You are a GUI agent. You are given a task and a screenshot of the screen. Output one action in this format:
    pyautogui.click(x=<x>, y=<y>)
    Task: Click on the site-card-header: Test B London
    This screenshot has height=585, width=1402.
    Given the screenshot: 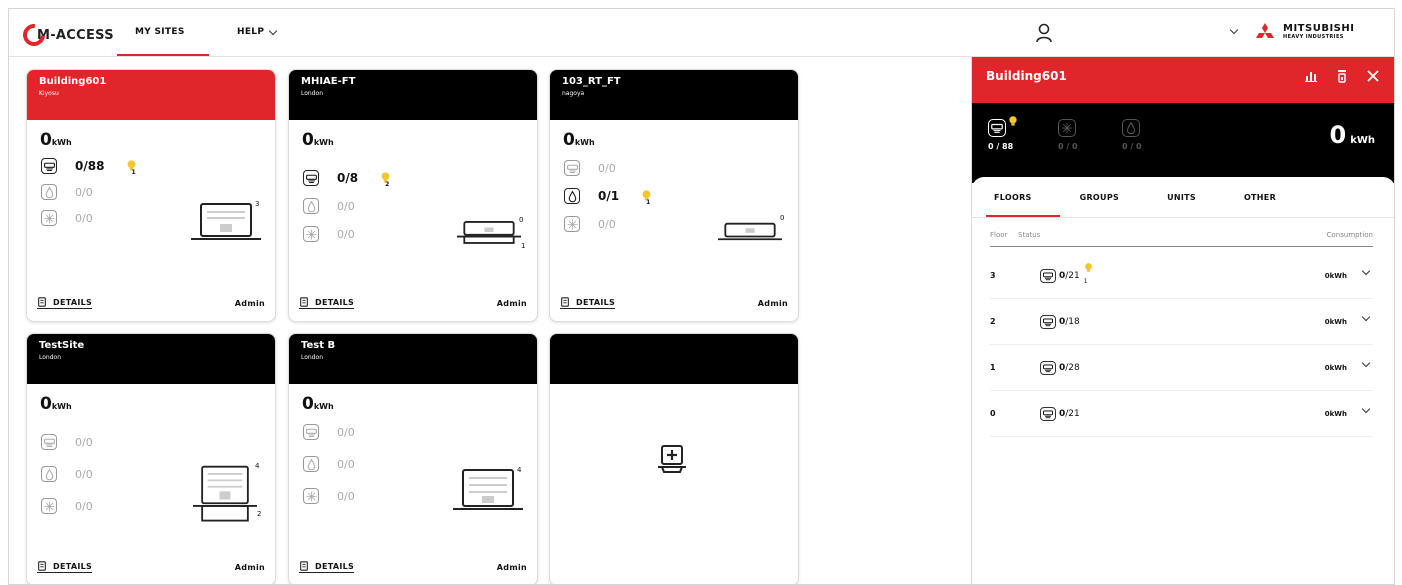 What is the action you would take?
    pyautogui.click(x=413, y=359)
    